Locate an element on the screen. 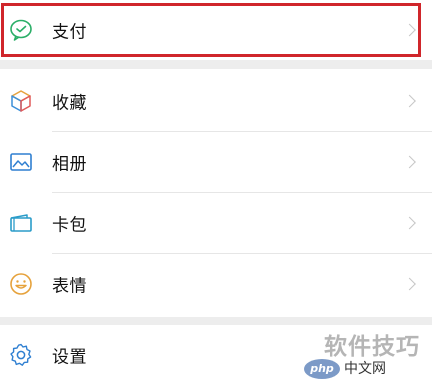 The height and width of the screenshot is (385, 432). menu-item-pay-label: 支付 is located at coordinates (69, 32).